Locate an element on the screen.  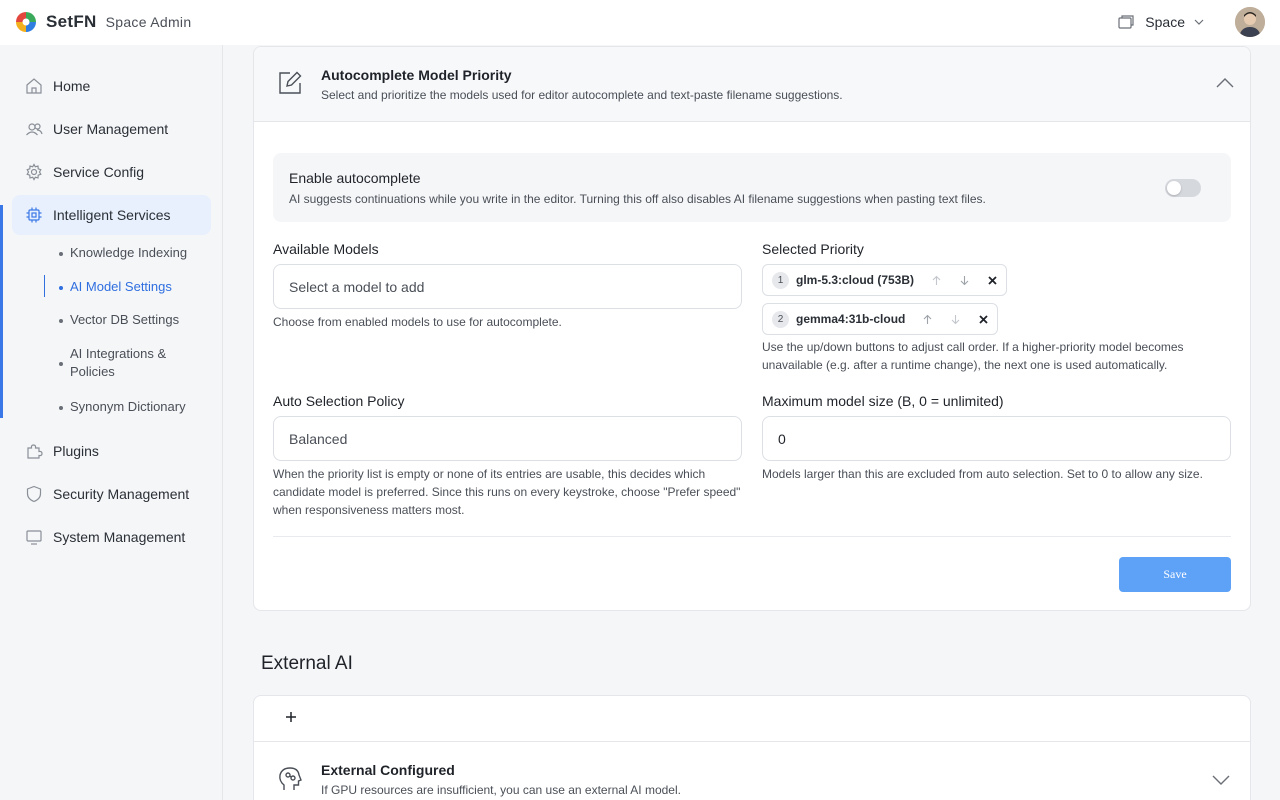
sidebar-subitem-vector-db-settings: Vector DB Settings is located at coordinates (134, 320).